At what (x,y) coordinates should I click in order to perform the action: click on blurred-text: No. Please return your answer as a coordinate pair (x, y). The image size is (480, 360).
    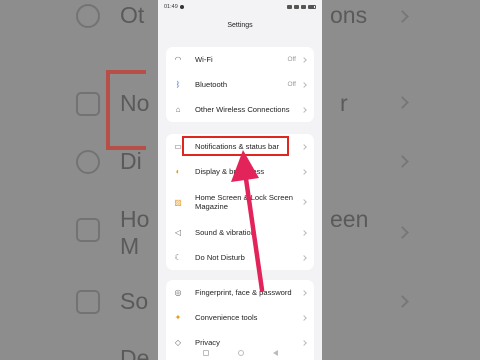
    Looking at the image, I should click on (135, 103).